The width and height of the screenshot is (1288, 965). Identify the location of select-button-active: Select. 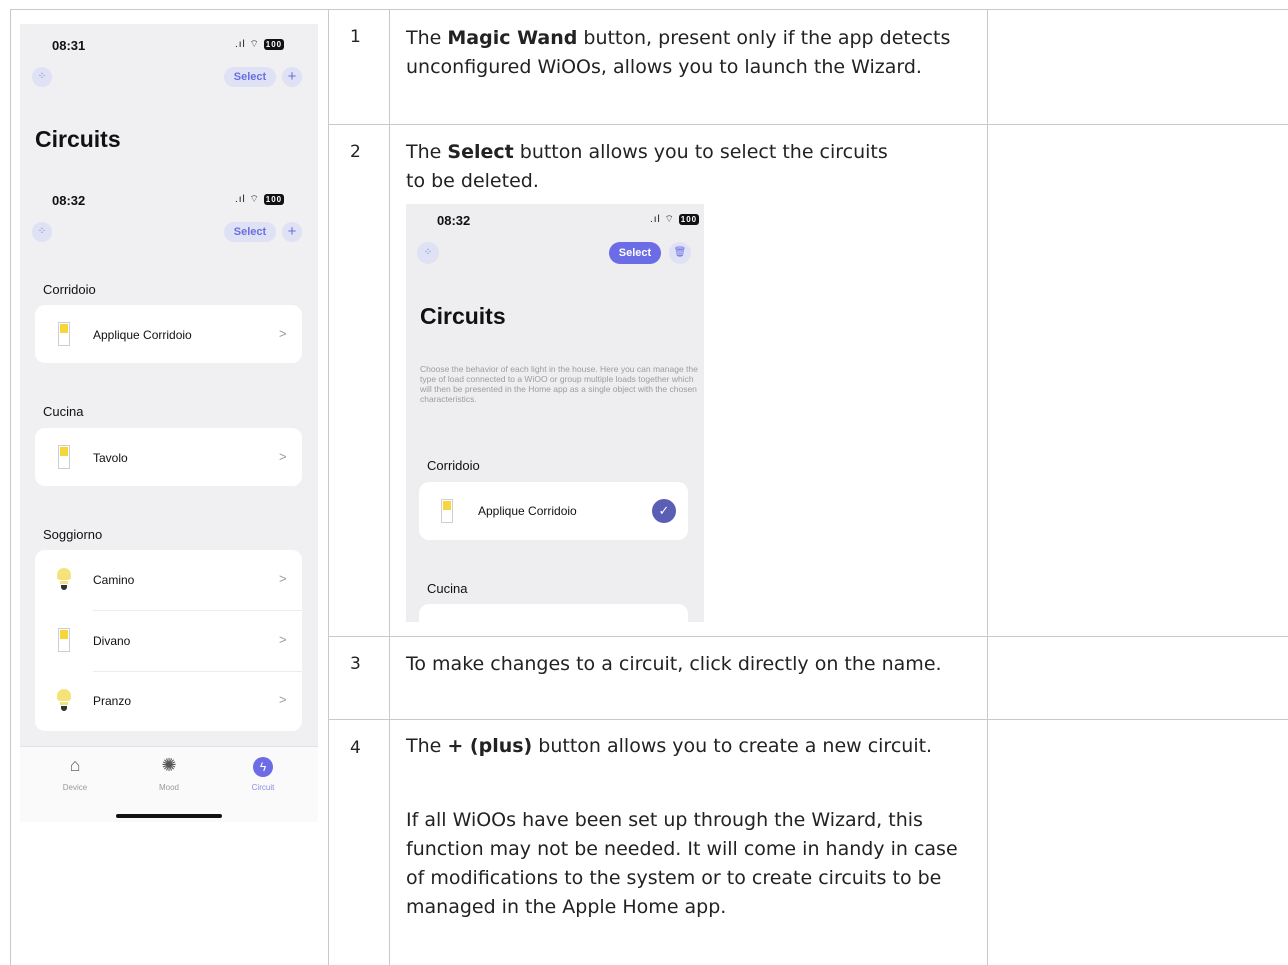
(635, 253).